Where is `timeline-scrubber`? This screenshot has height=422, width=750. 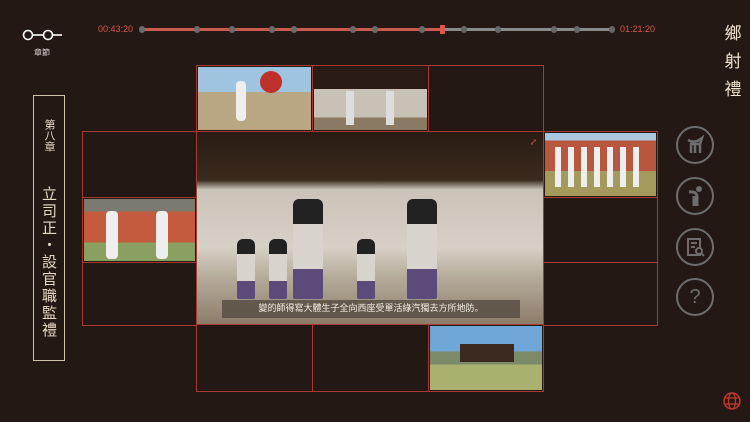
timeline-scrubber is located at coordinates (377, 29).